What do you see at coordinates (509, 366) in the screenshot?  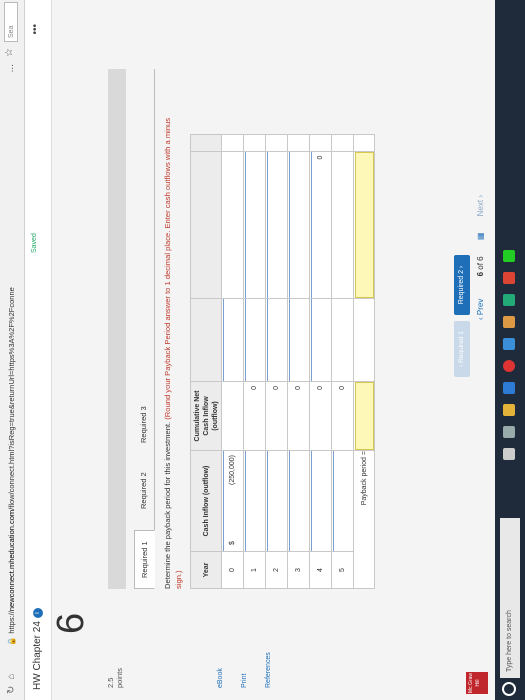 I see `chrome-icon` at bounding box center [509, 366].